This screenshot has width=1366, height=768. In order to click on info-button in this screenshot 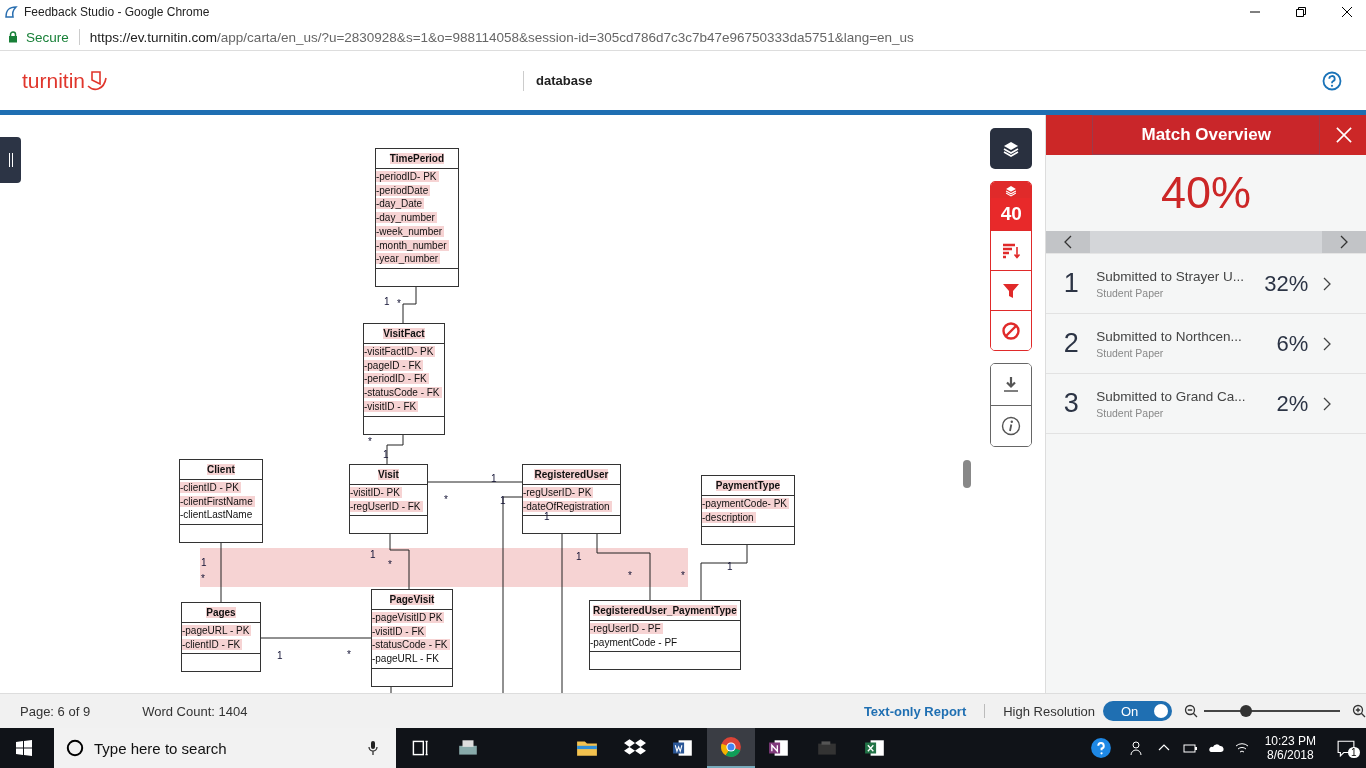, I will do `click(1011, 425)`.